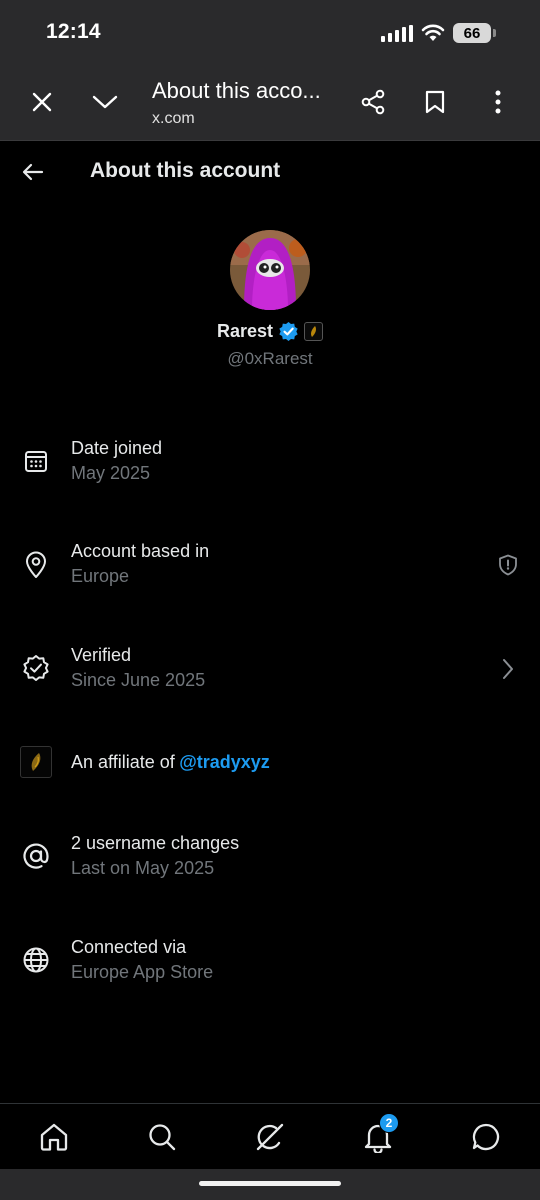  Describe the element at coordinates (117, 448) in the screenshot. I see `date-joined-label: Date joined` at that location.